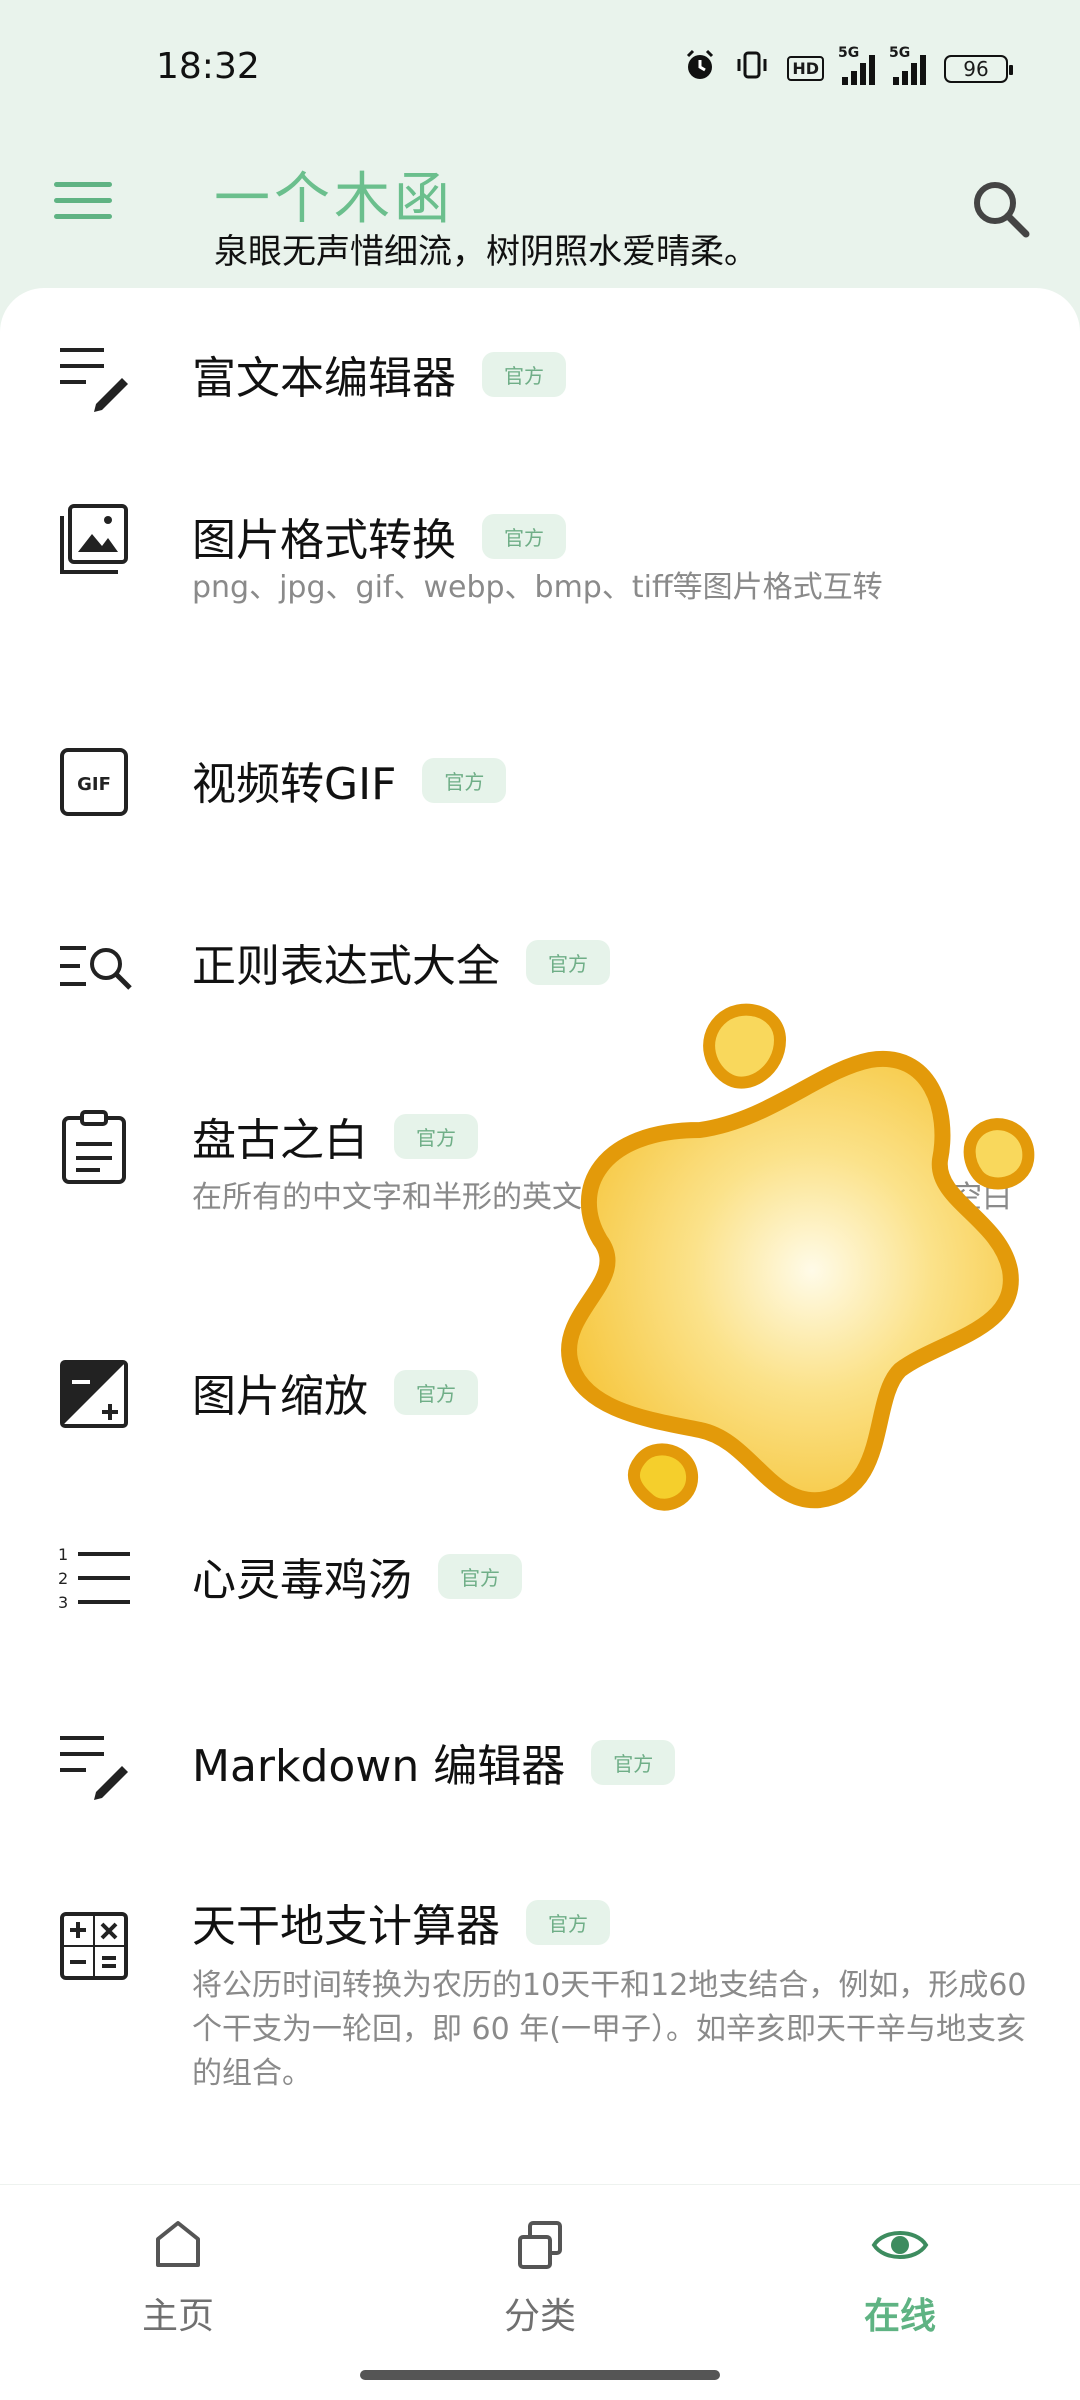  What do you see at coordinates (899, 2316) in the screenshot?
I see `tab-online-label: 在线` at bounding box center [899, 2316].